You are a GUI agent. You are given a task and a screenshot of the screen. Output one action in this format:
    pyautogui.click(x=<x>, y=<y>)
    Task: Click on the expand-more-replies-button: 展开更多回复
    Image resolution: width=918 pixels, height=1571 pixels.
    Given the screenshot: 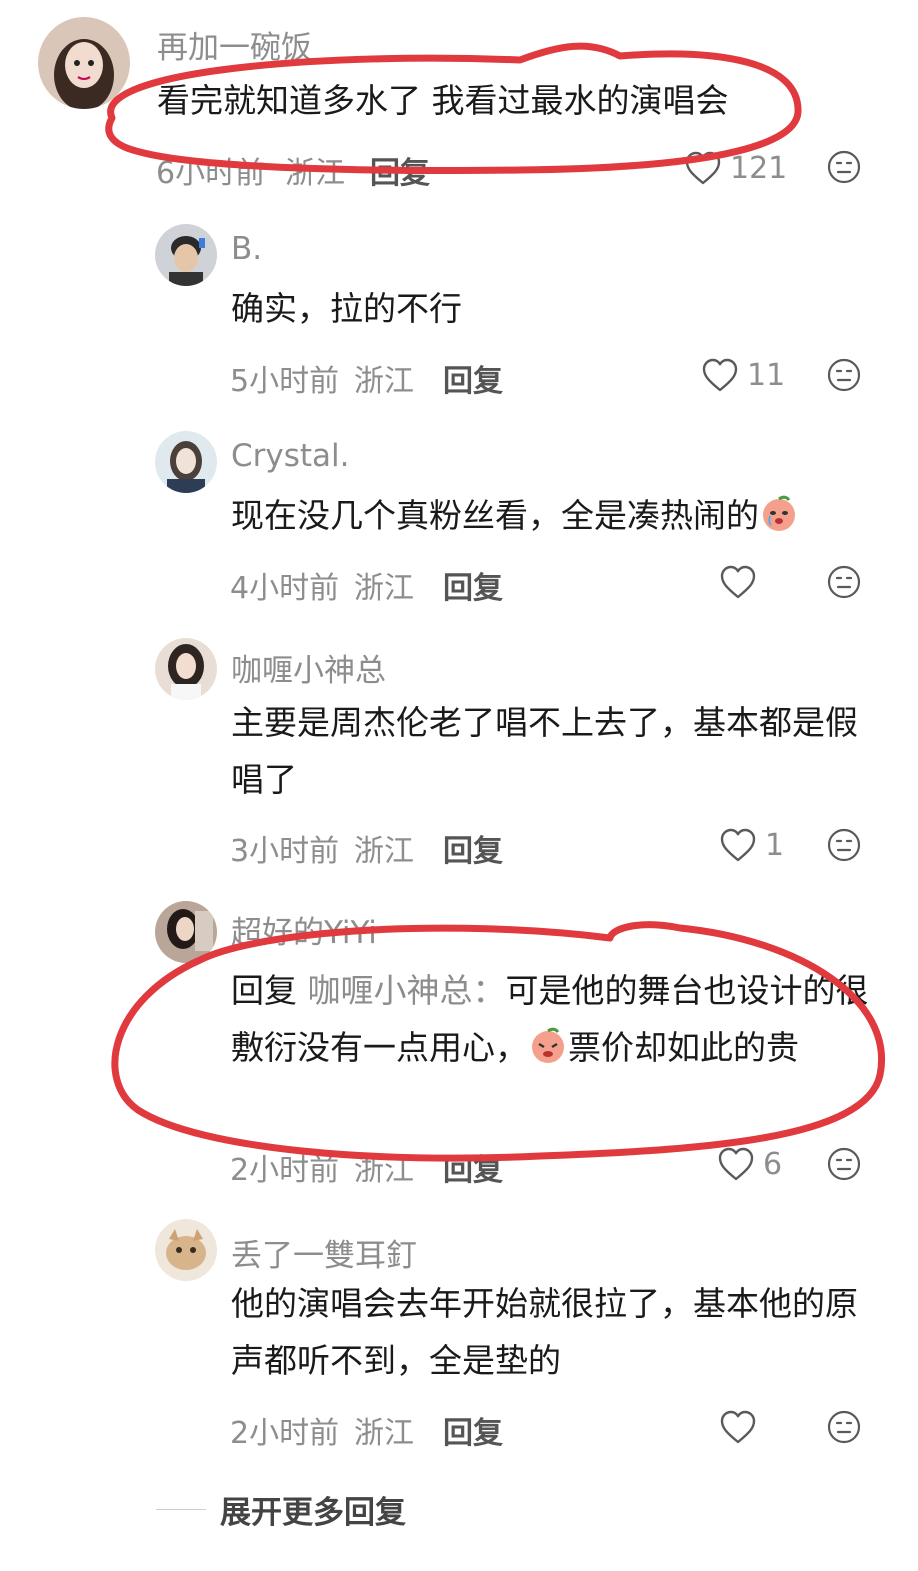 What is the action you would take?
    pyautogui.click(x=313, y=1509)
    